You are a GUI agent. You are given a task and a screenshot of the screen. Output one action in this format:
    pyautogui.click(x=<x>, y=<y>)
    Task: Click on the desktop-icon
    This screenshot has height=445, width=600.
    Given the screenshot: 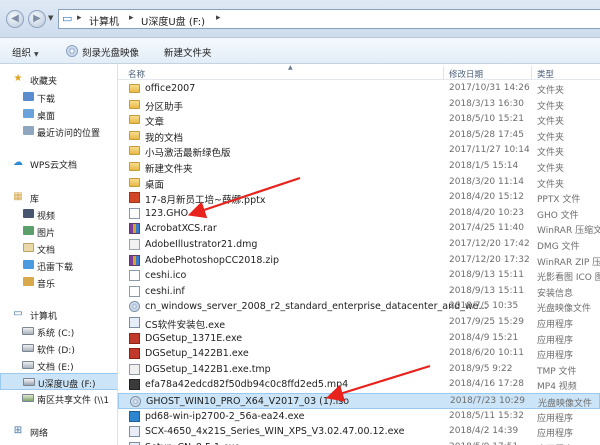 What is the action you would take?
    pyautogui.click(x=28, y=114)
    